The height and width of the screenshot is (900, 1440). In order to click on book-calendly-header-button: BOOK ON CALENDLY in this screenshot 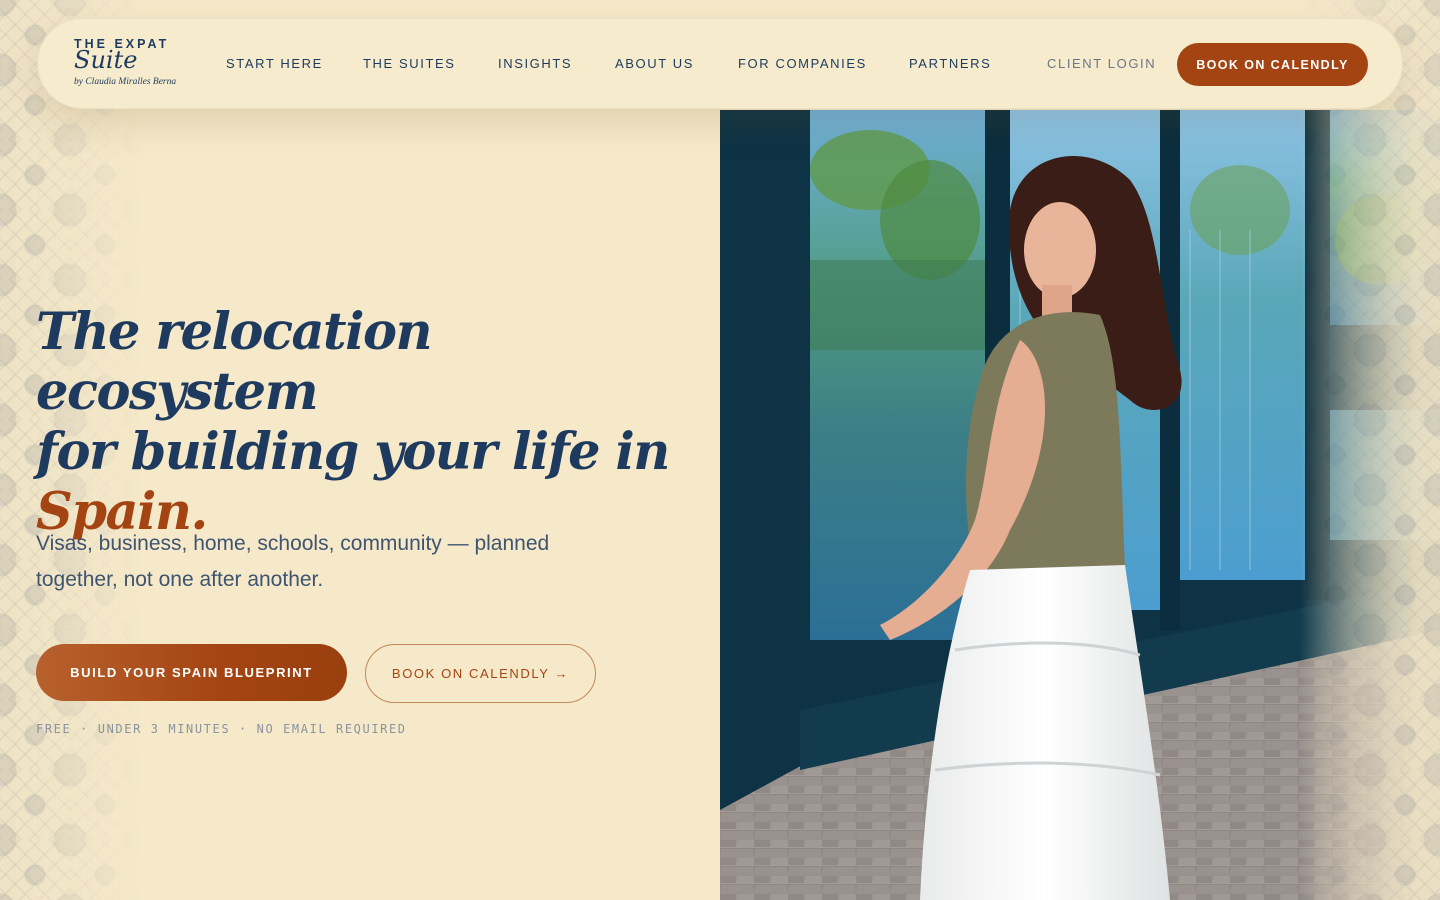, I will do `click(1272, 64)`.